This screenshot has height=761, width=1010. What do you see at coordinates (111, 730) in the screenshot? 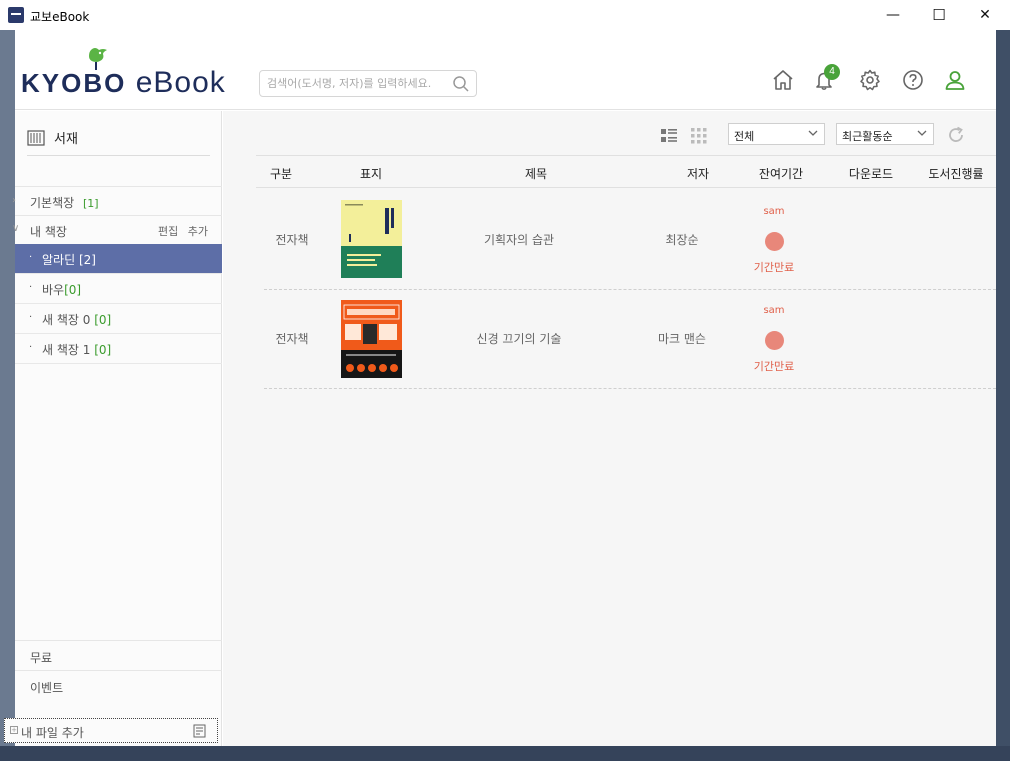
I see `add-file-button: + 내 파일 추가` at bounding box center [111, 730].